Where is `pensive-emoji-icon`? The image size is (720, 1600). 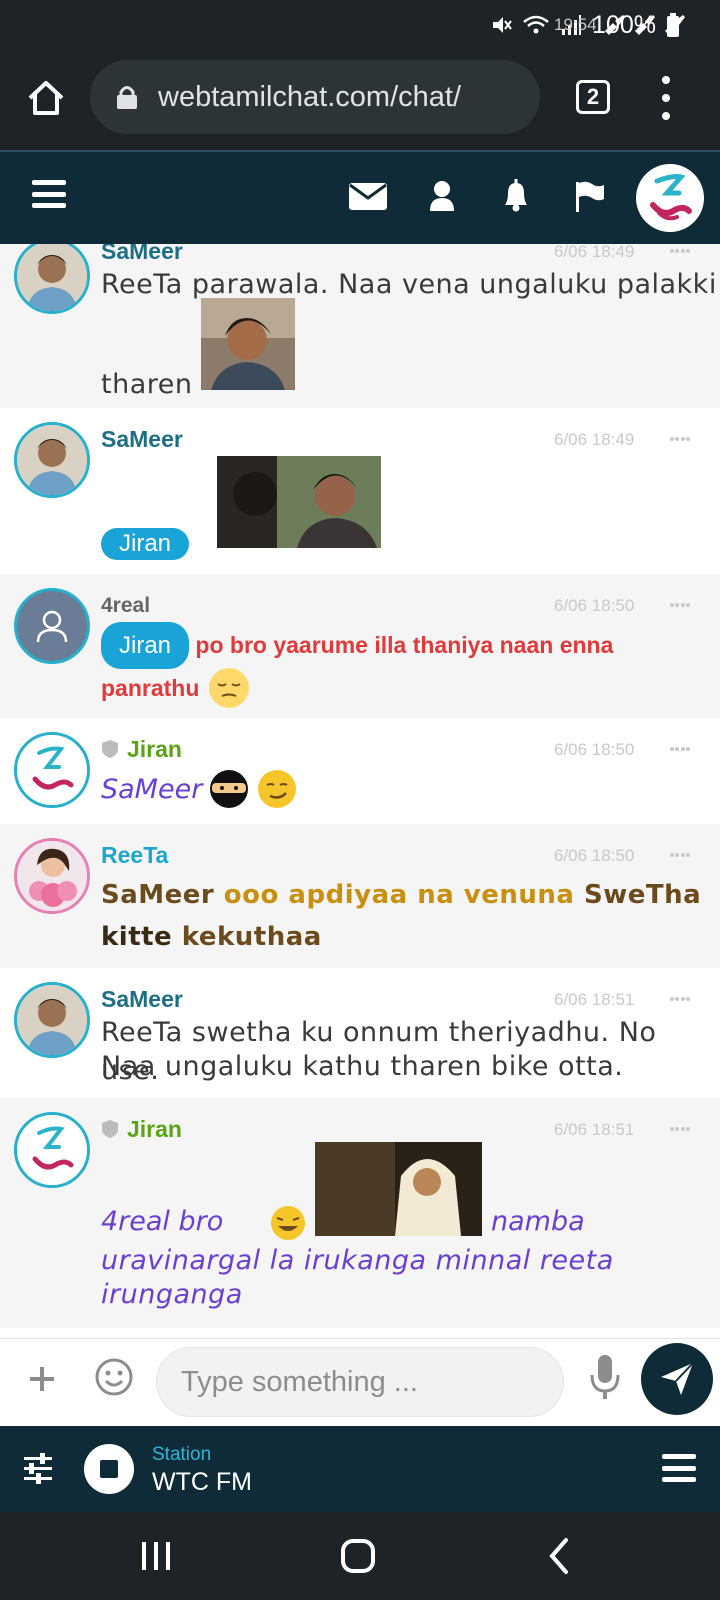 pensive-emoji-icon is located at coordinates (229, 688).